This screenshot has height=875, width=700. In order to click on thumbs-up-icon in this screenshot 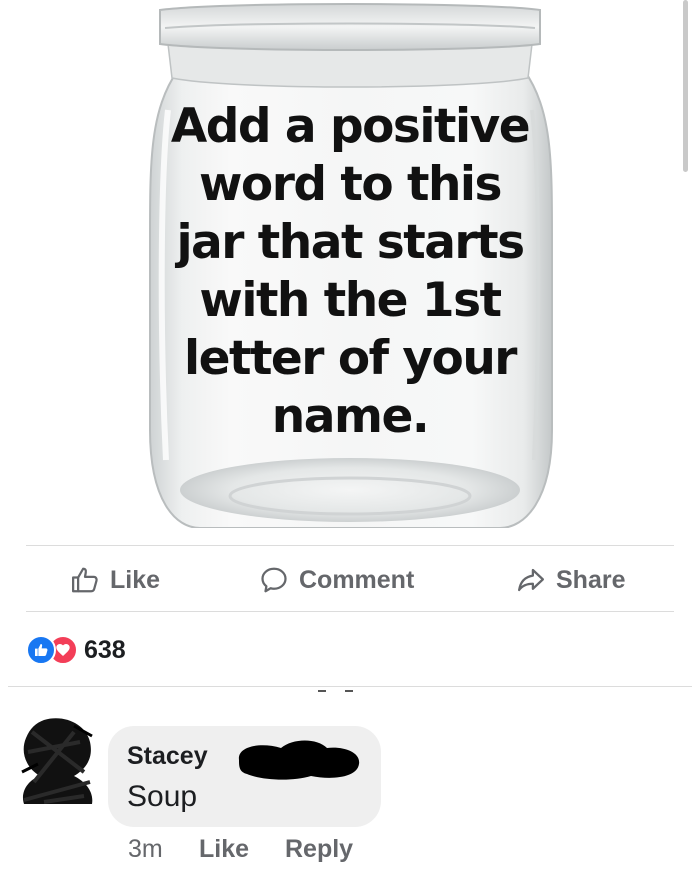, I will do `click(85, 580)`.